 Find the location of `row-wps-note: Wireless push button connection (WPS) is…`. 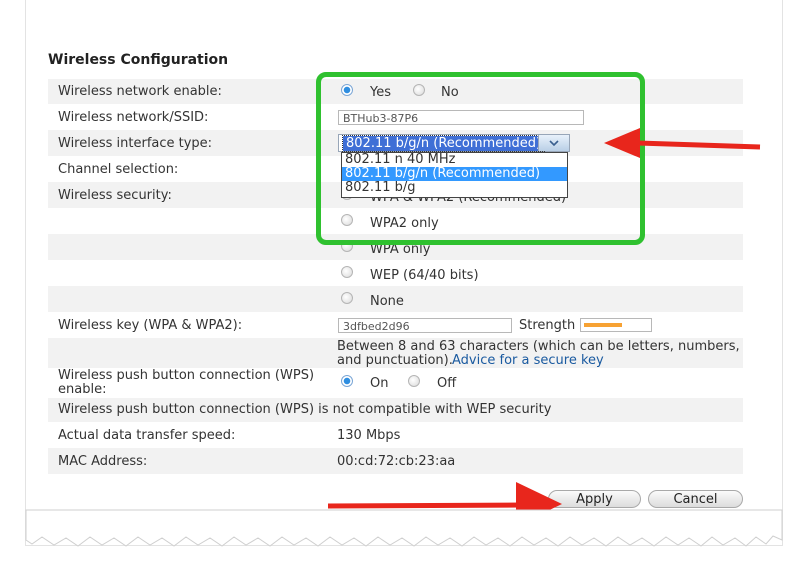

row-wps-note: Wireless push button connection (WPS) is… is located at coordinates (395, 410).